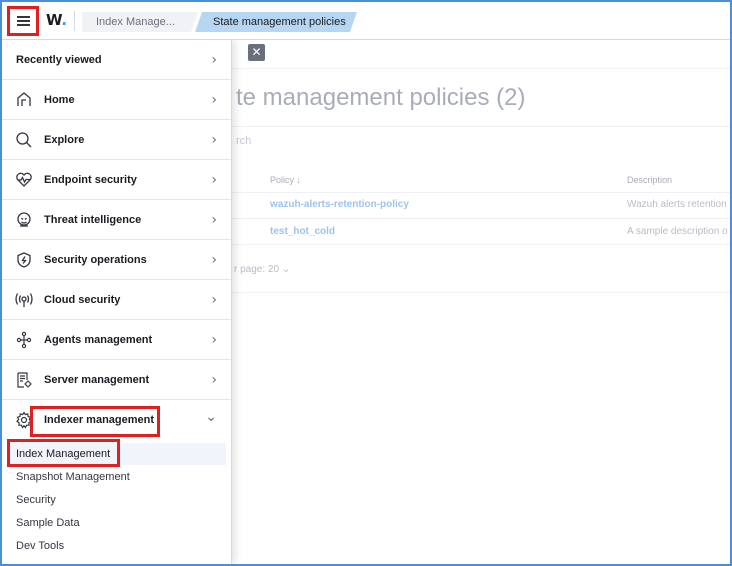  I want to click on nav-item-threat-intelligence: Threat intelligence ›, so click(116, 220).